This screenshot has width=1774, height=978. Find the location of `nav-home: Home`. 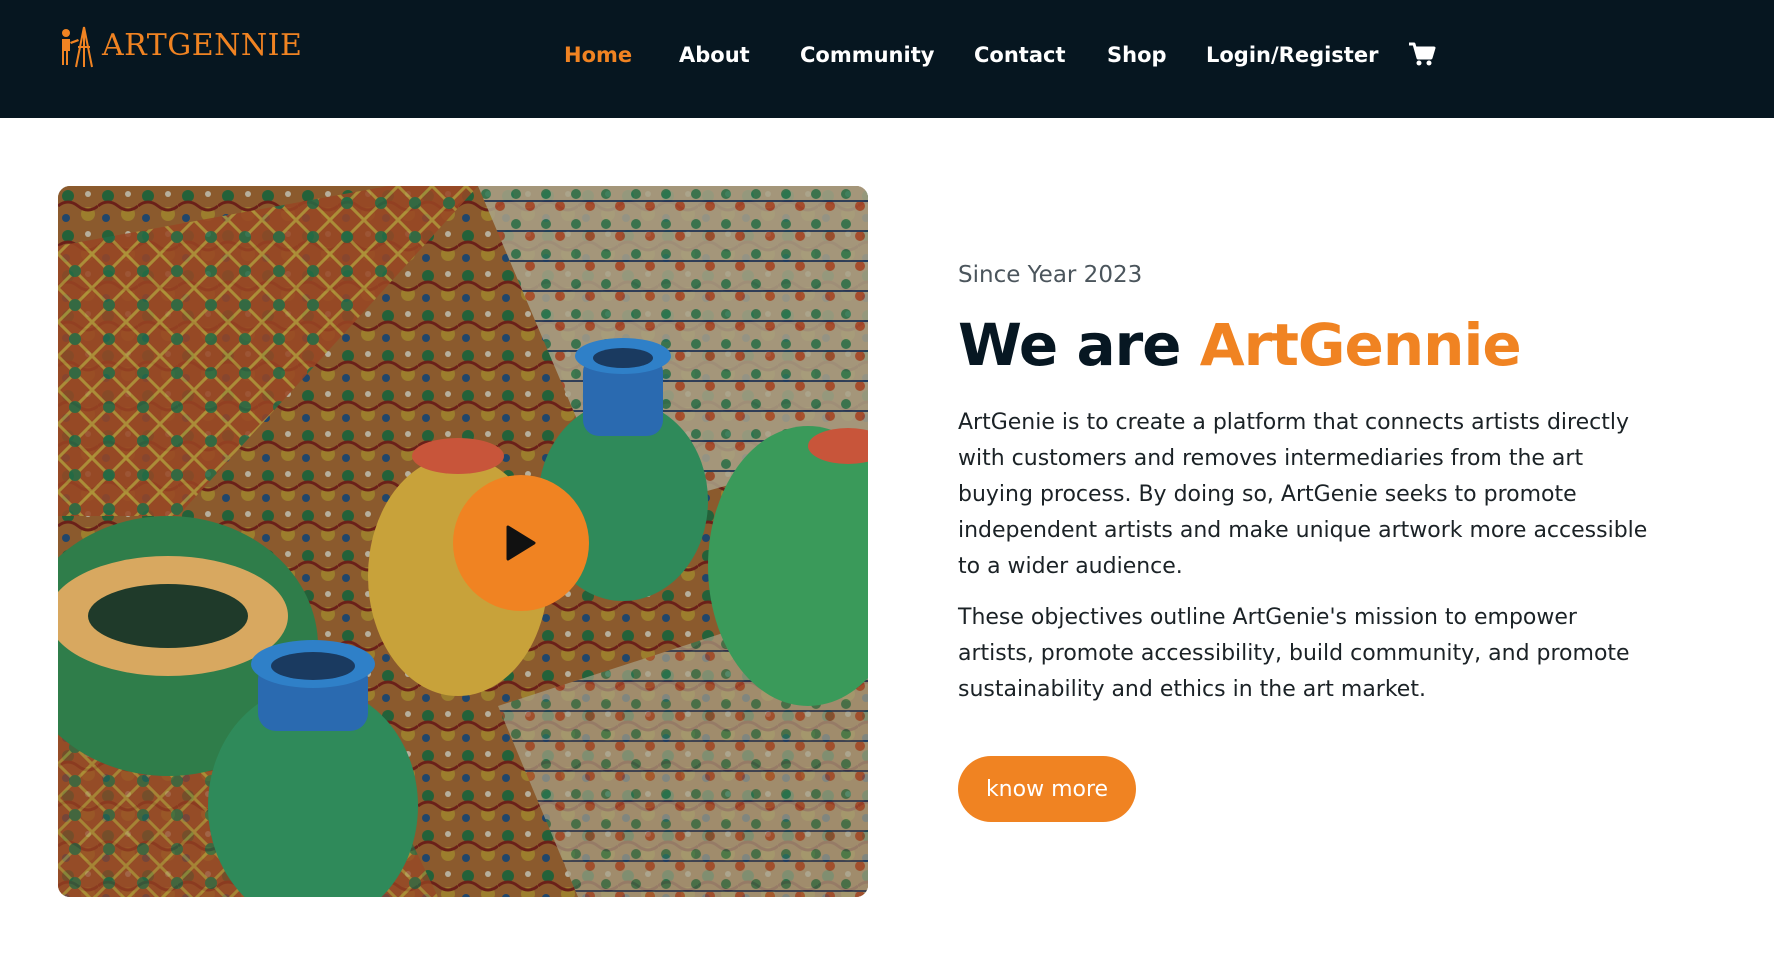

nav-home: Home is located at coordinates (598, 55).